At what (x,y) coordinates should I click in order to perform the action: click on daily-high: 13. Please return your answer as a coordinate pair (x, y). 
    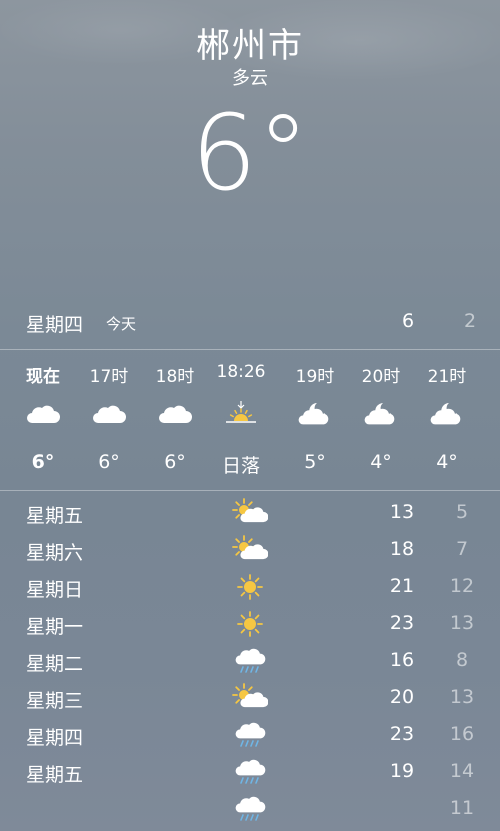
    Looking at the image, I should click on (402, 512).